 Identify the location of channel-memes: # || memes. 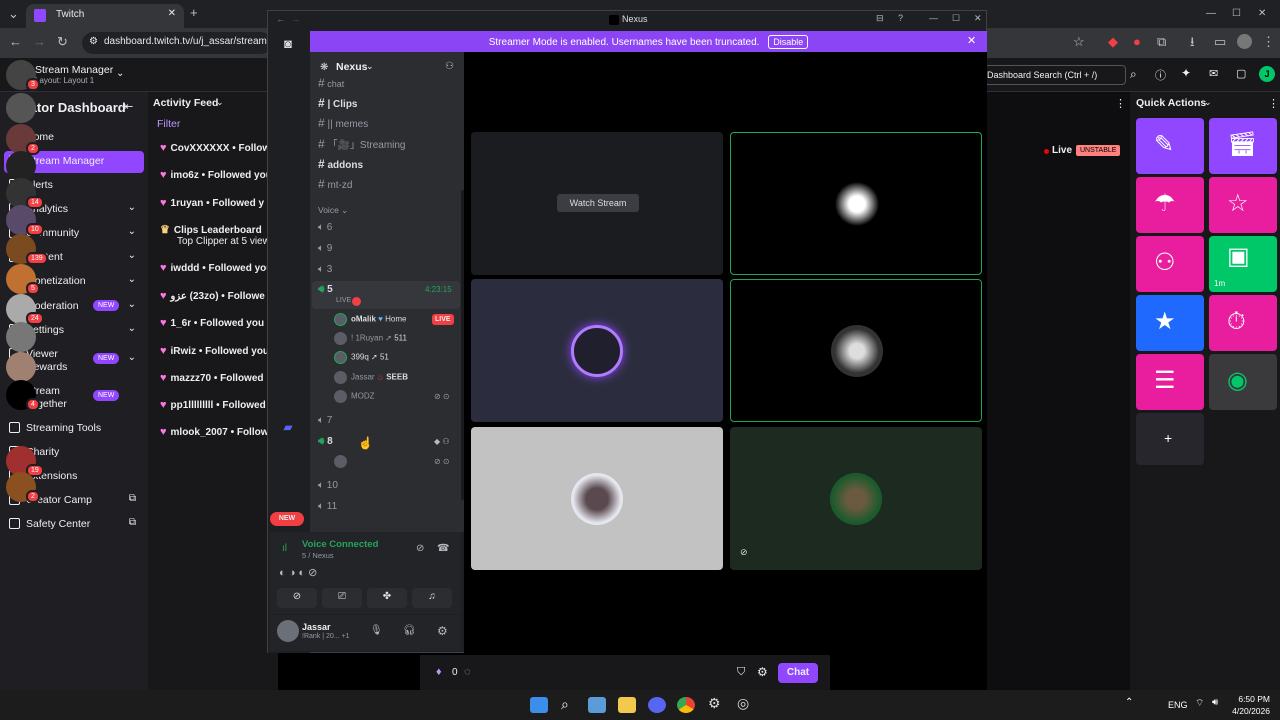
(343, 123).